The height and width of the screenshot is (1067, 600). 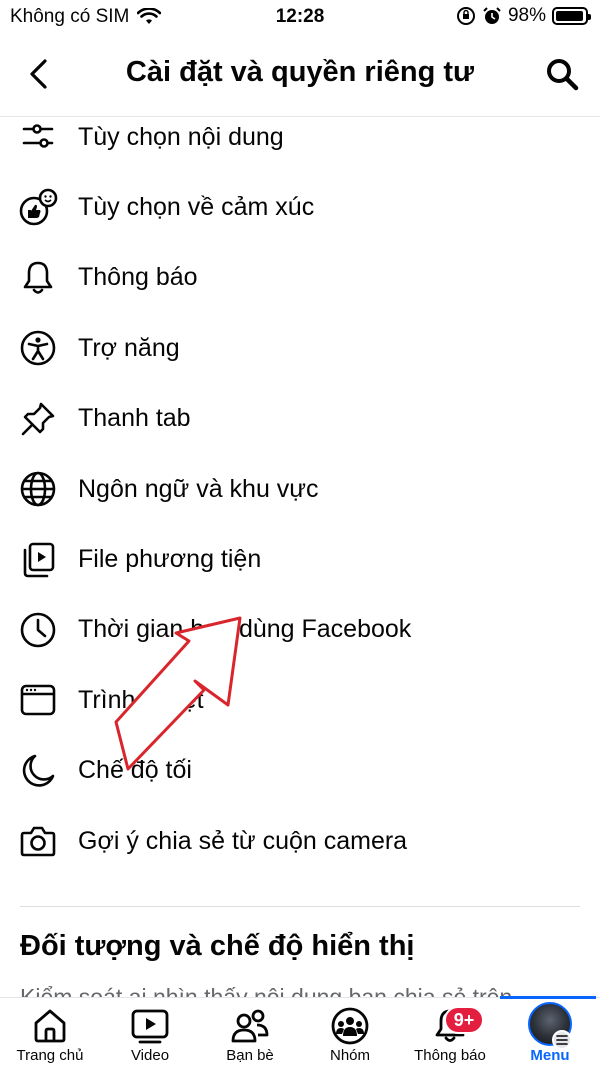 I want to click on tab-label: Thông báo, so click(x=450, y=1055).